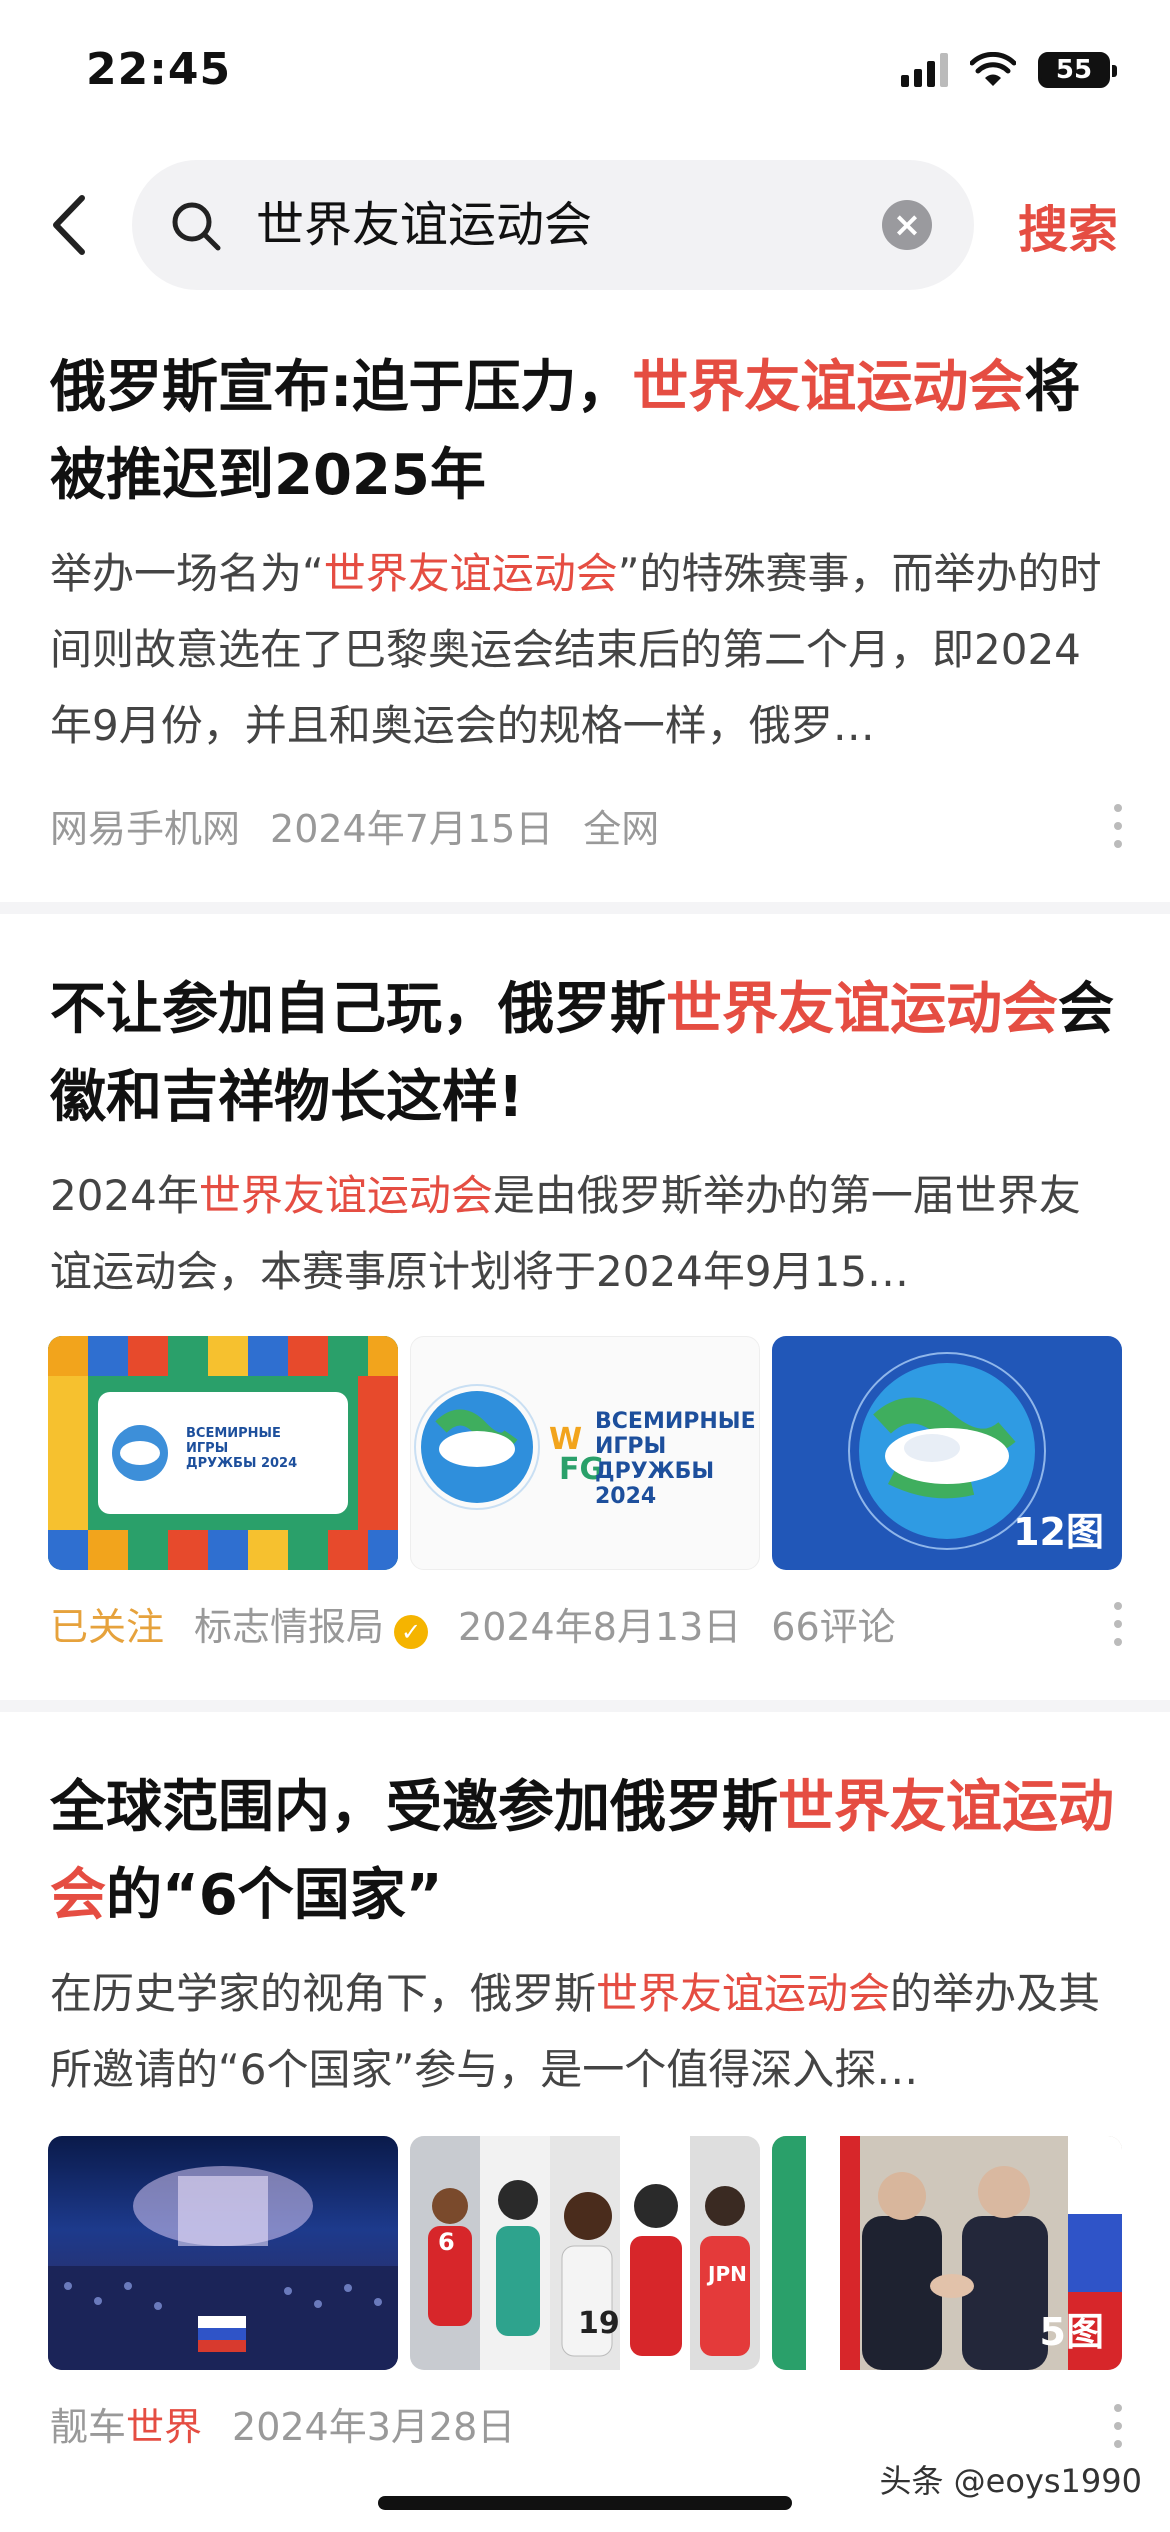 The height and width of the screenshot is (2532, 1170). I want to click on summary-text: 举办一场名为“, so click(187, 573).